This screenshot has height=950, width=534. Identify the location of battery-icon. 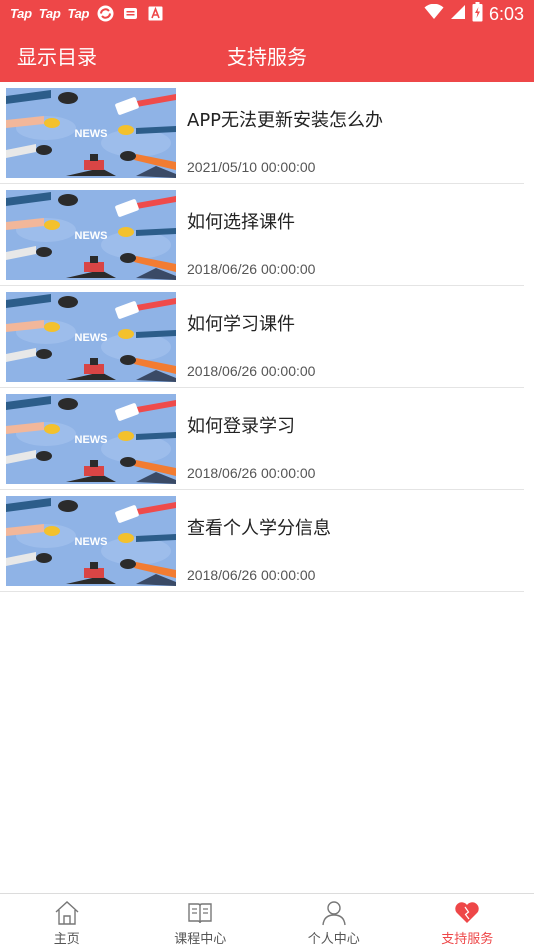
(477, 14).